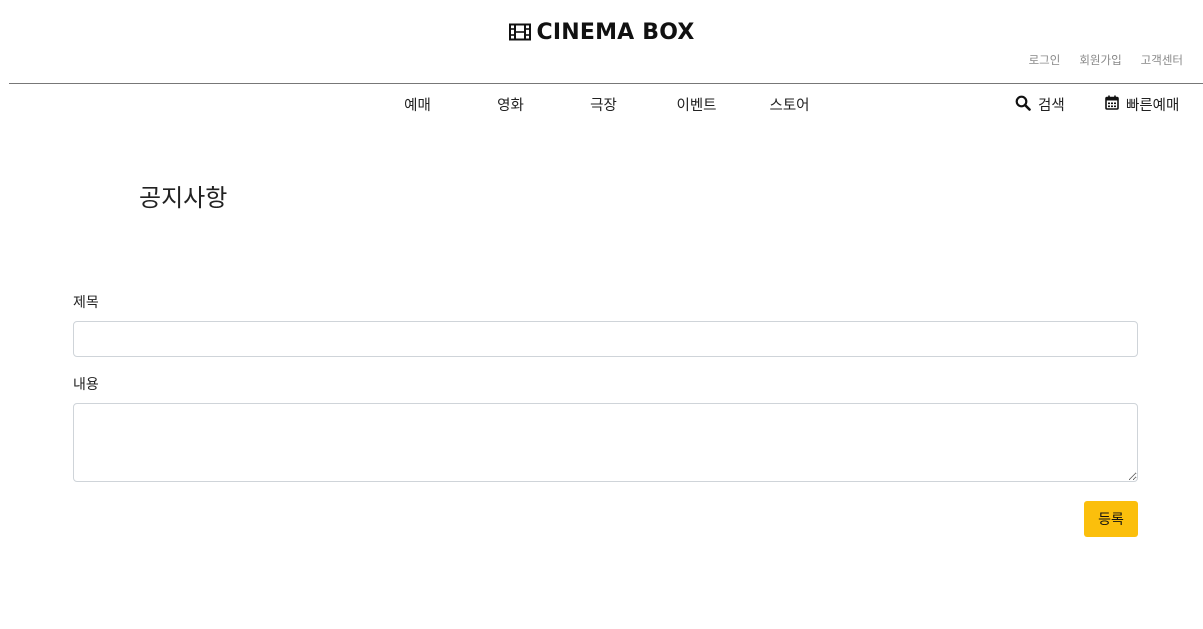  I want to click on title-input, so click(605, 339).